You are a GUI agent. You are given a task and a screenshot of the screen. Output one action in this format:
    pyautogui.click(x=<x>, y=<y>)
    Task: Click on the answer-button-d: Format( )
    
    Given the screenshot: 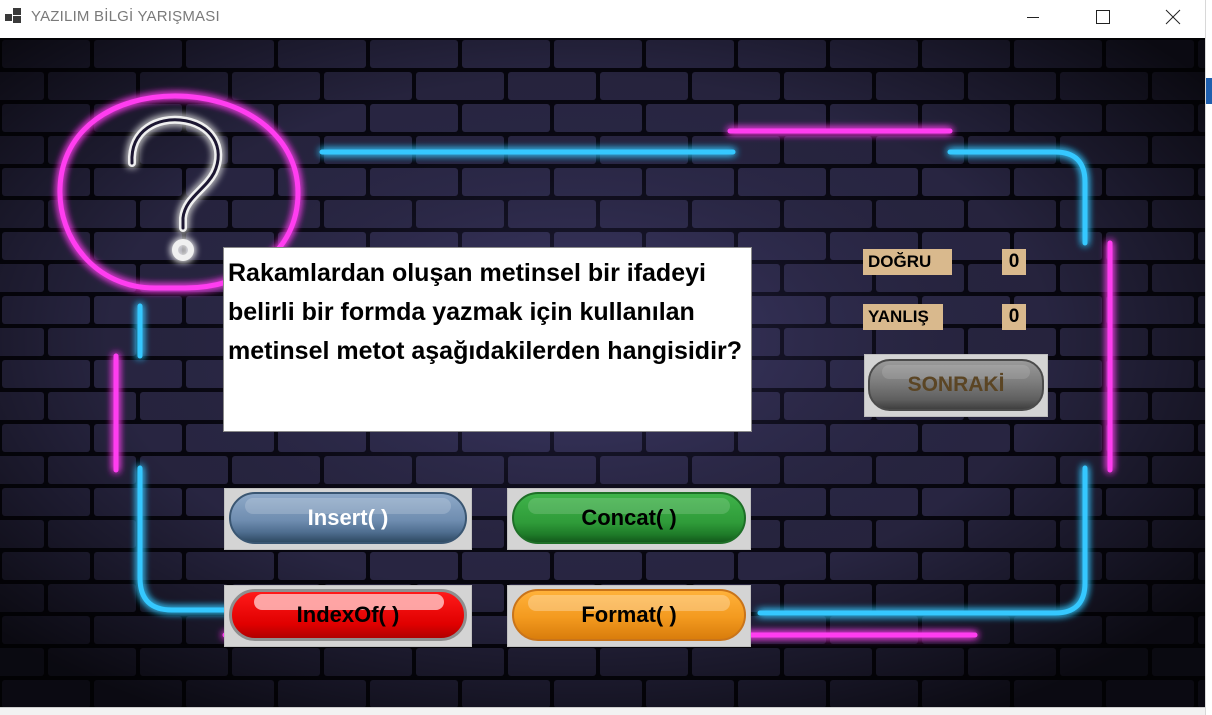 What is the action you would take?
    pyautogui.click(x=629, y=615)
    